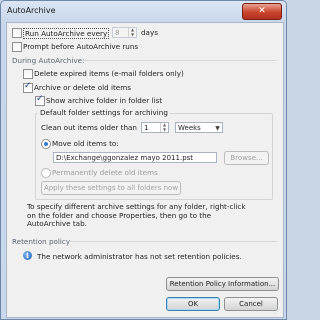 The height and width of the screenshot is (320, 320). I want to click on delete-expired-checkbox, so click(28, 74).